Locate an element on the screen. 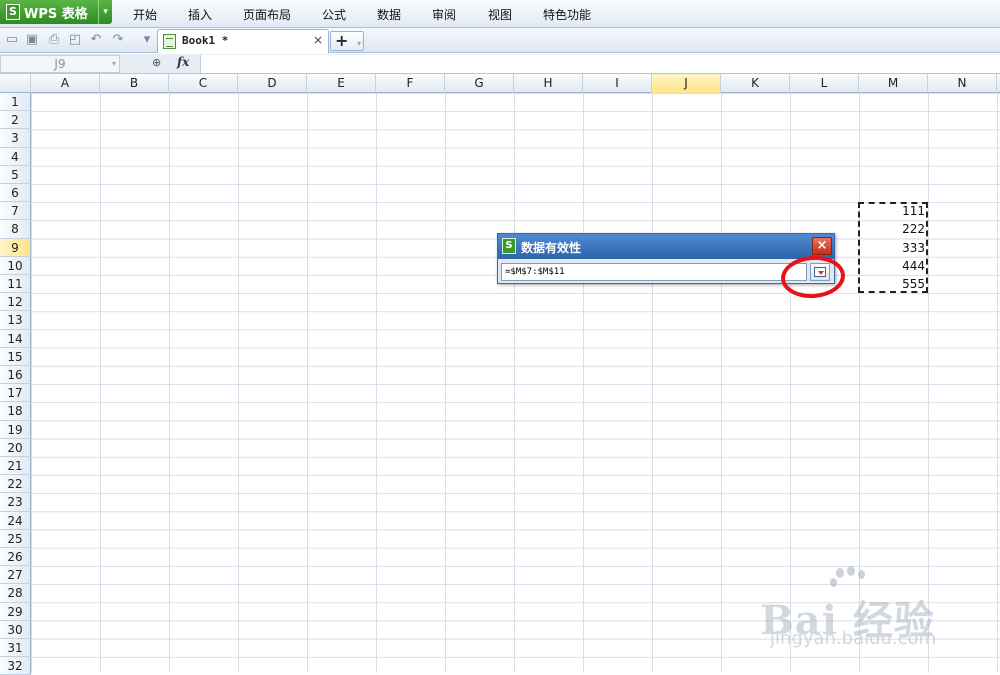  menu-bar: S WPS 表格 ▾ 开始 插入 页面布局 公式 数据 审阅 视图 特色功能 is located at coordinates (500, 14).